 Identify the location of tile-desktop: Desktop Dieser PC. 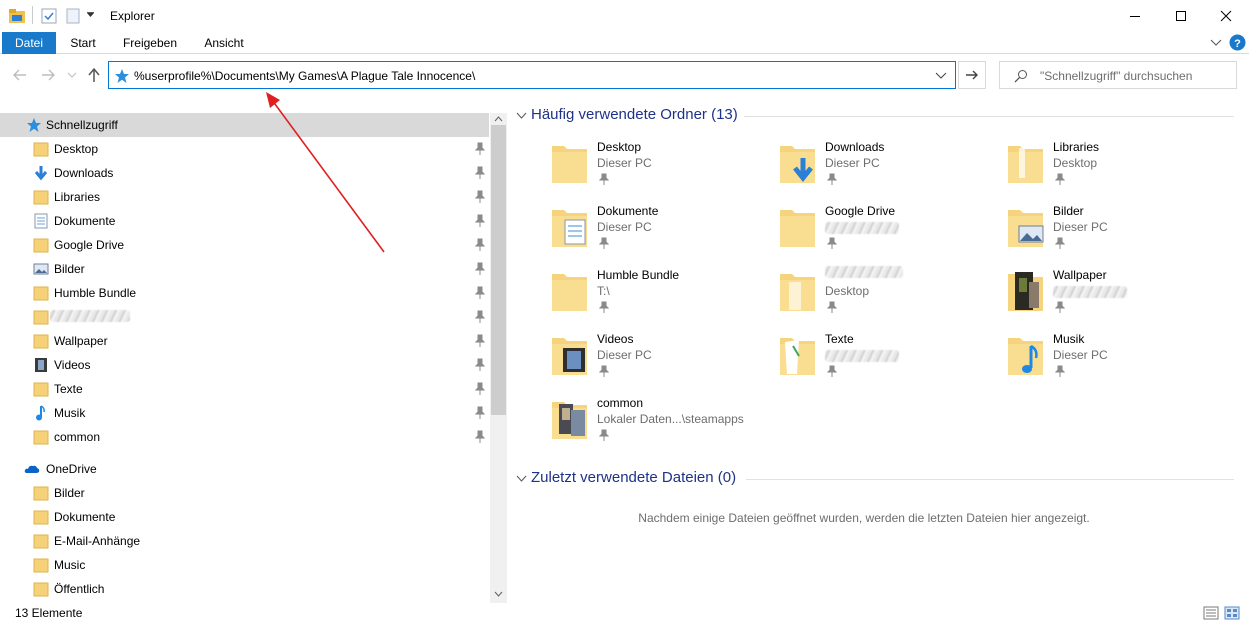
(661, 170).